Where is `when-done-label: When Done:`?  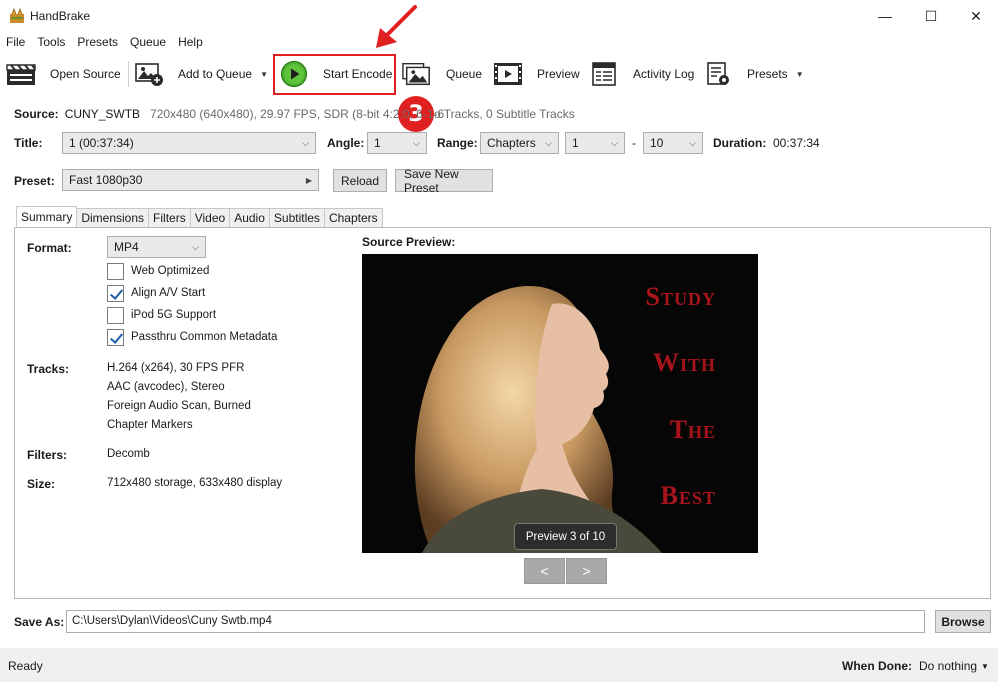 when-done-label: When Done: is located at coordinates (877, 666).